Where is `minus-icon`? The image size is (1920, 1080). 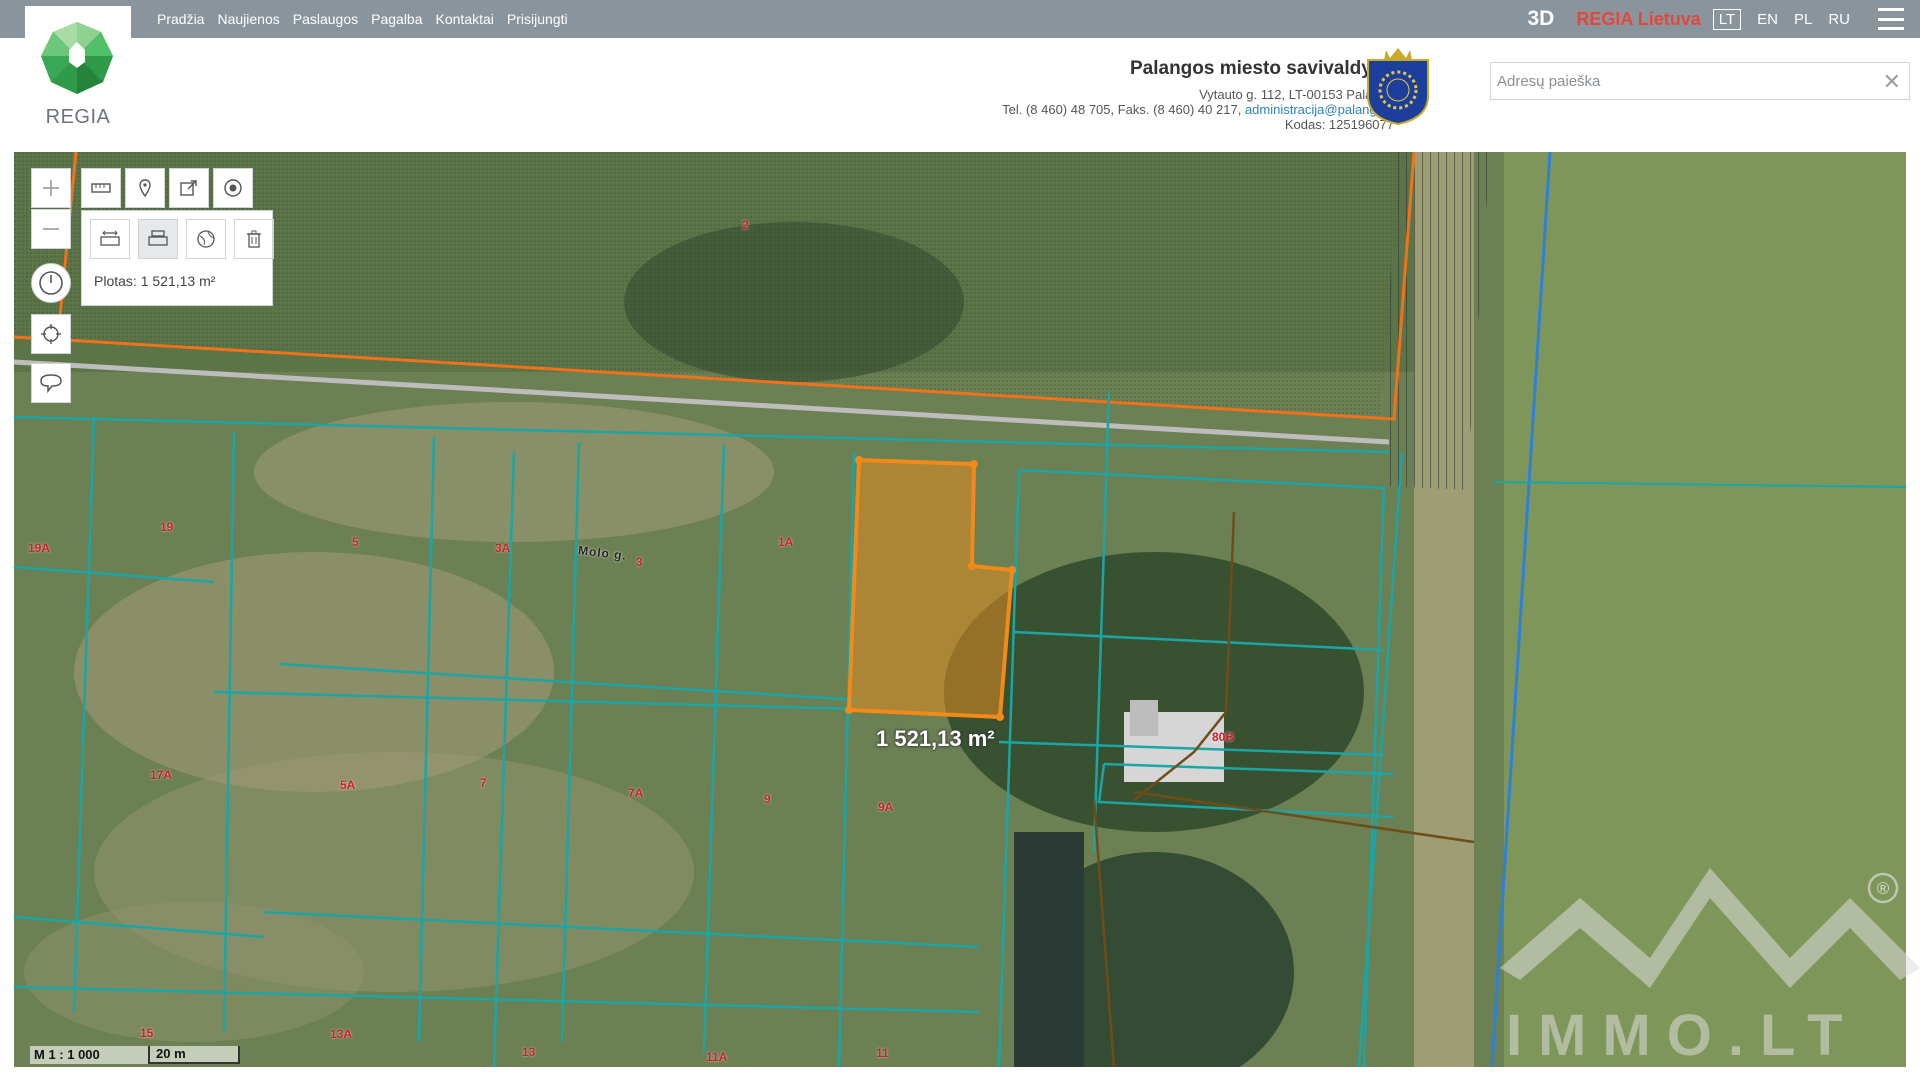
minus-icon is located at coordinates (51, 229).